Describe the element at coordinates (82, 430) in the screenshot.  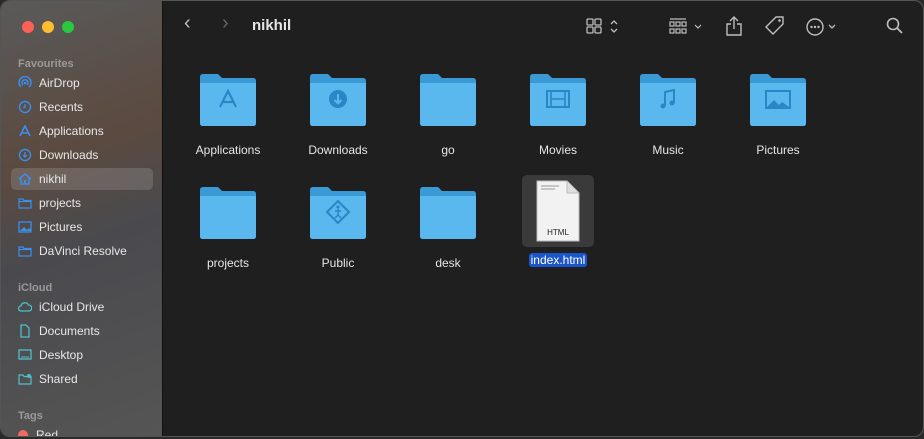
I see `sidebar-tag-red: Red` at that location.